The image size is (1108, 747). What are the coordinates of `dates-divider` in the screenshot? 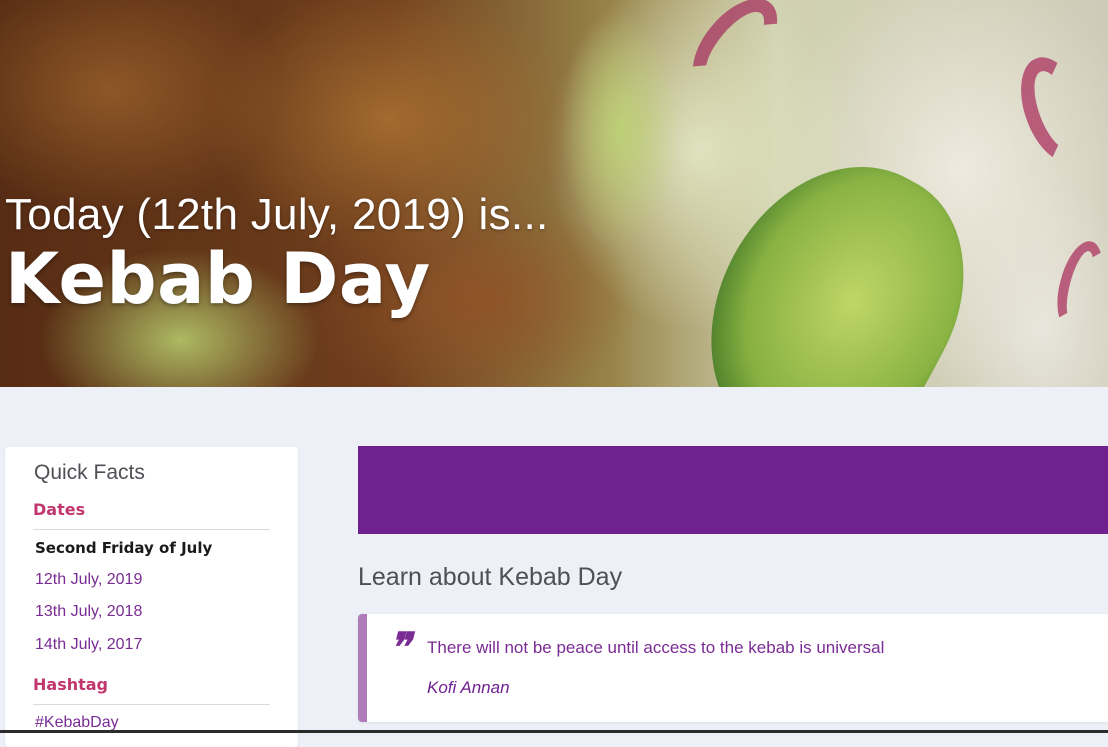 It's located at (151, 529).